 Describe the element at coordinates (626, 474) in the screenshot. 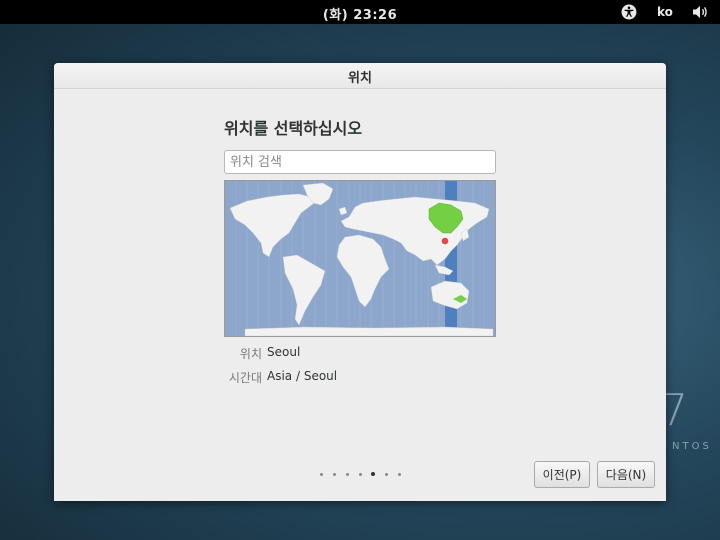

I see `next-button: 다음(N)` at that location.